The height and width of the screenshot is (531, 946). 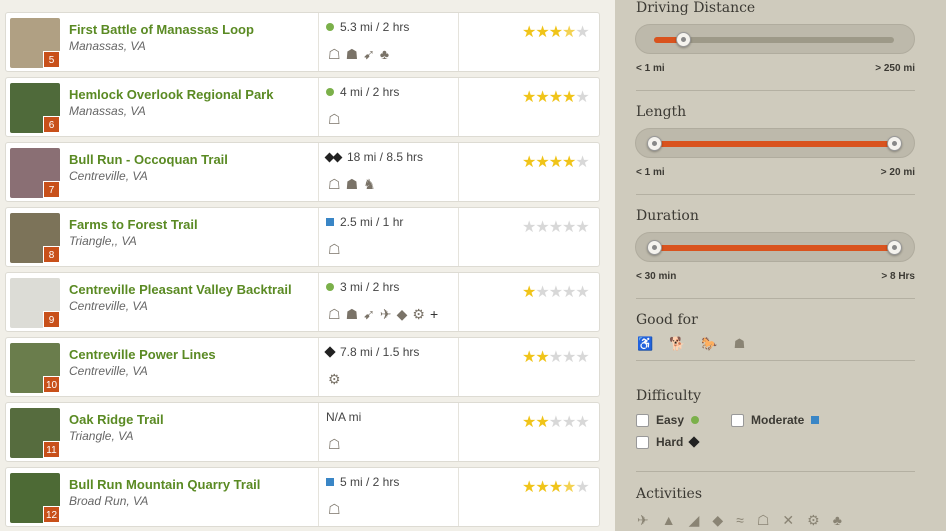 I want to click on length-max-label: > 20 mi, so click(x=897, y=172).